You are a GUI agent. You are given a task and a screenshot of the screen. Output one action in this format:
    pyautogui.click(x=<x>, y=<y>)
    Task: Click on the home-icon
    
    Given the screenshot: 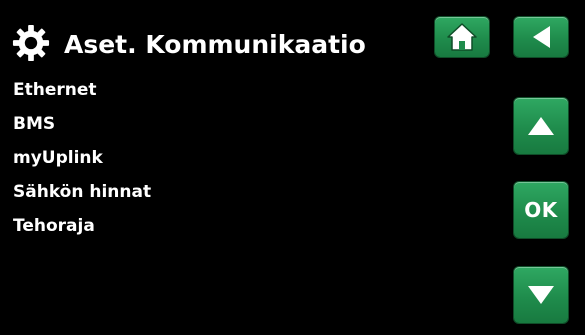 What is the action you would take?
    pyautogui.click(x=462, y=37)
    